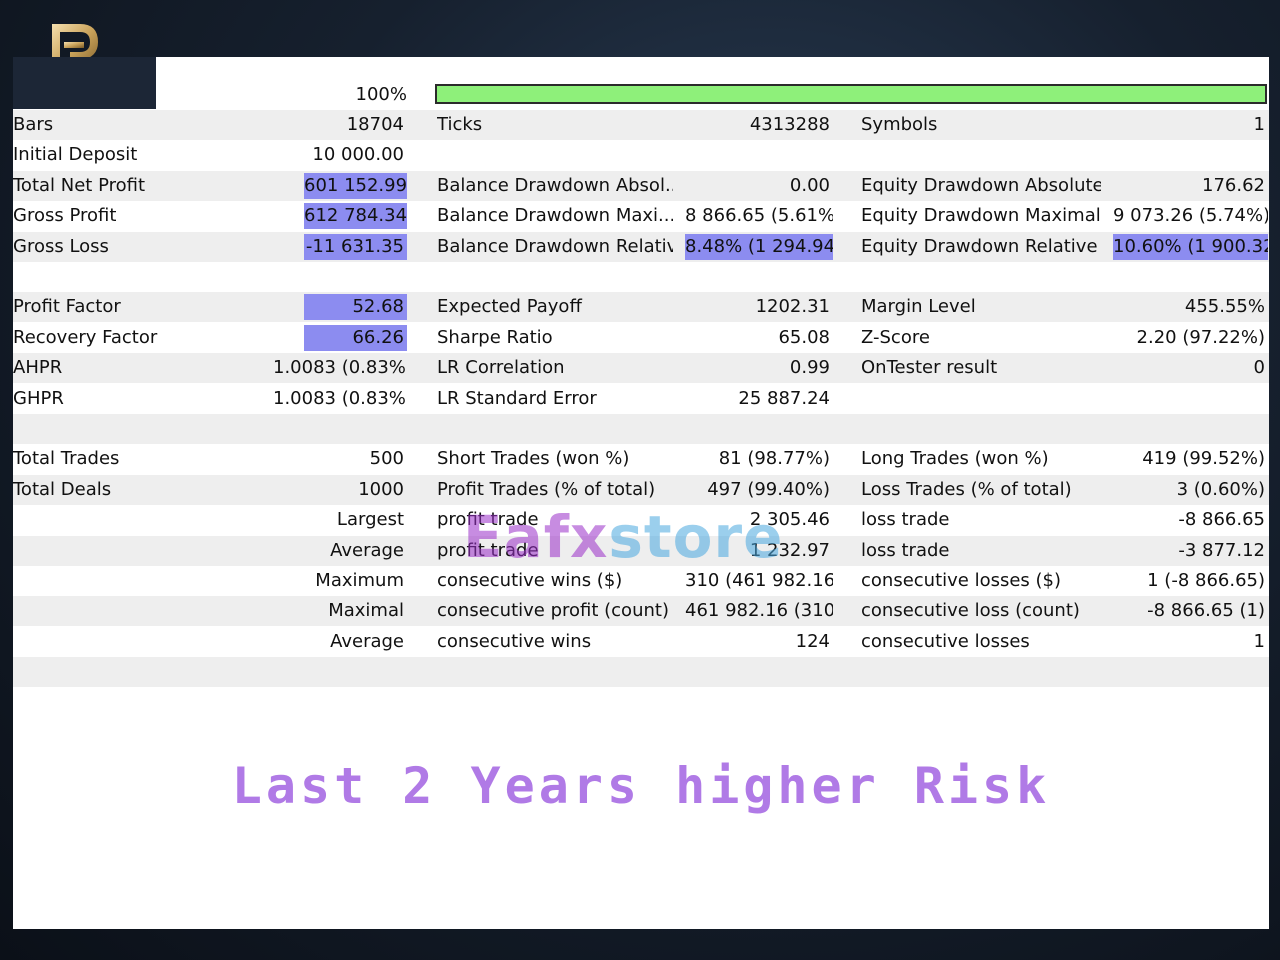 The width and height of the screenshot is (1280, 960). What do you see at coordinates (759, 580) in the screenshot?
I see `stat-value: 310 (461 982.16)` at bounding box center [759, 580].